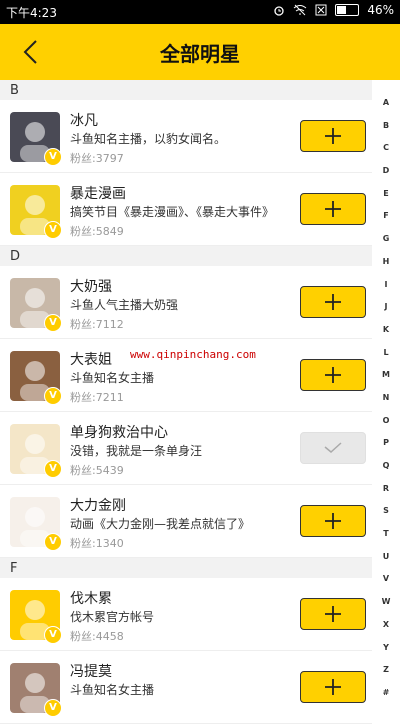 The height and width of the screenshot is (724, 400). Describe the element at coordinates (386, 693) in the screenshot. I see `alphabet-index-letter: #` at that location.